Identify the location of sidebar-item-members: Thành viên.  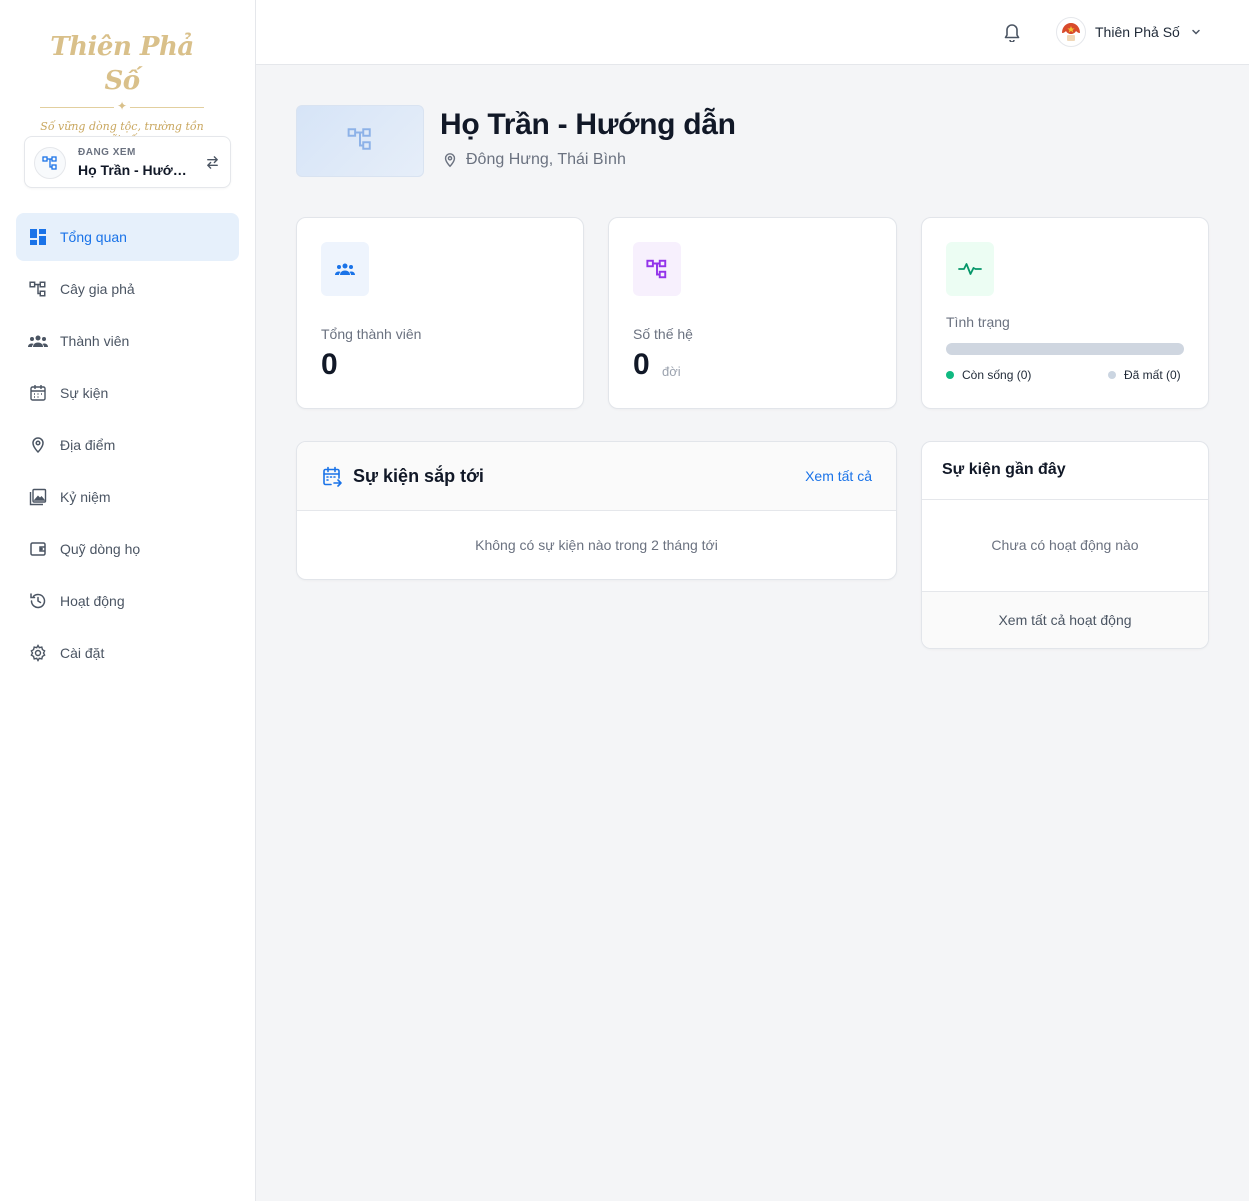
(127, 341).